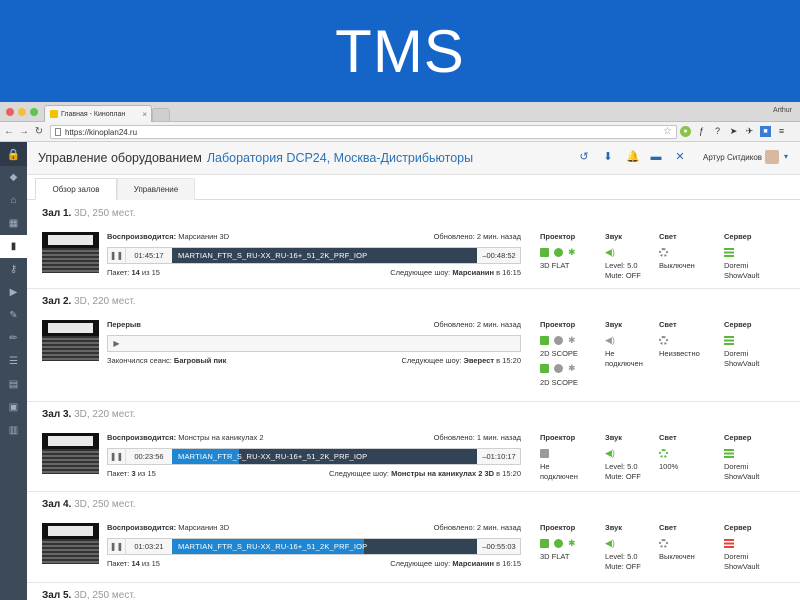 The width and height of the screenshot is (800, 600). Describe the element at coordinates (39, 131) in the screenshot. I see `reload-icon: ↻` at that location.